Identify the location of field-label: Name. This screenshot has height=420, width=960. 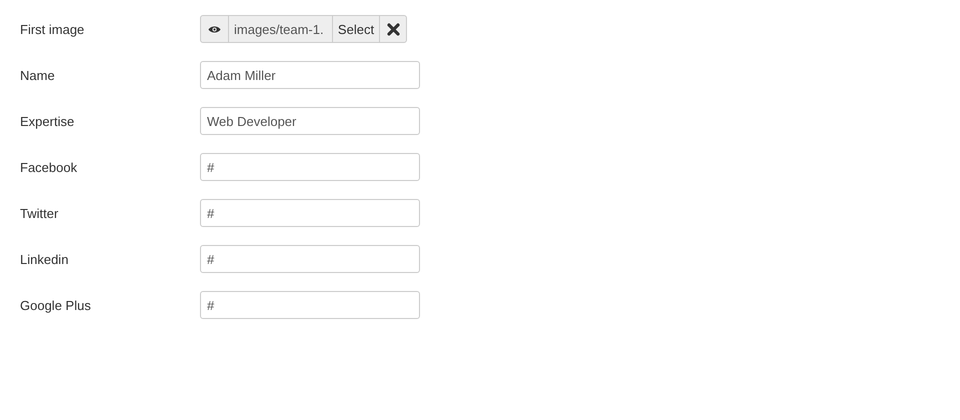
(38, 75).